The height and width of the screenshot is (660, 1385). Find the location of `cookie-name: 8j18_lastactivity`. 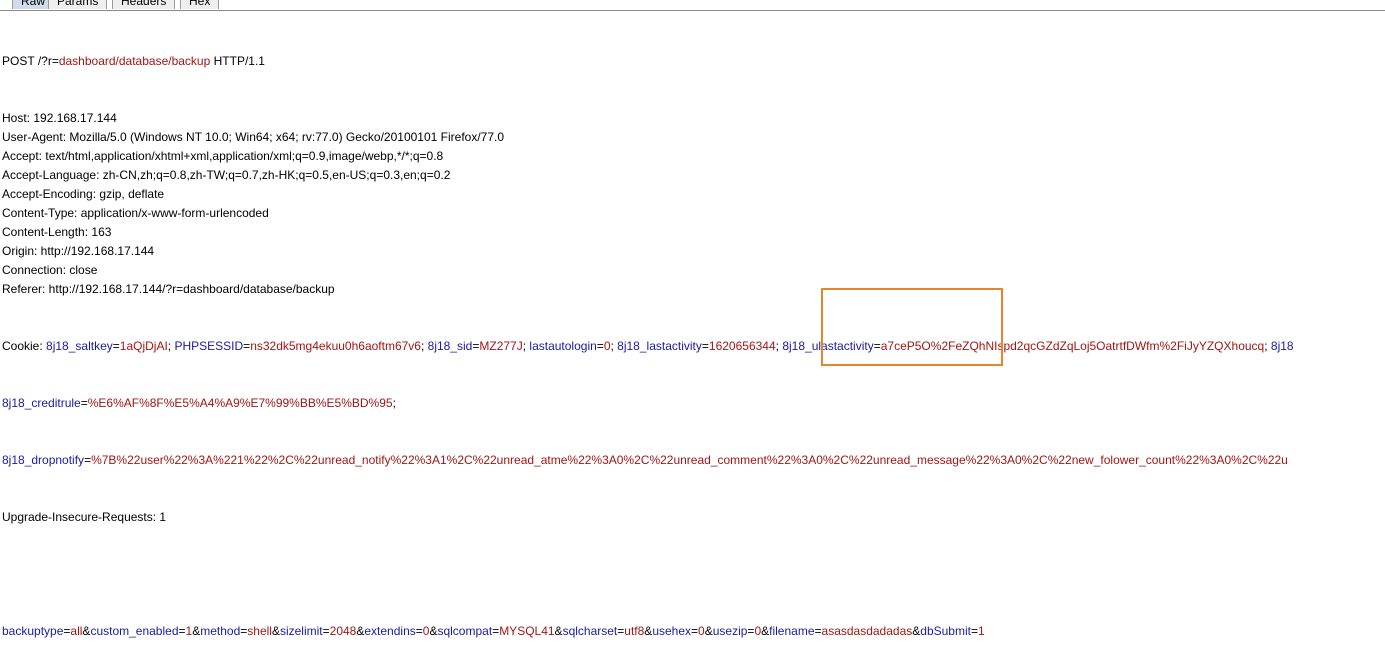

cookie-name: 8j18_lastactivity is located at coordinates (659, 346).